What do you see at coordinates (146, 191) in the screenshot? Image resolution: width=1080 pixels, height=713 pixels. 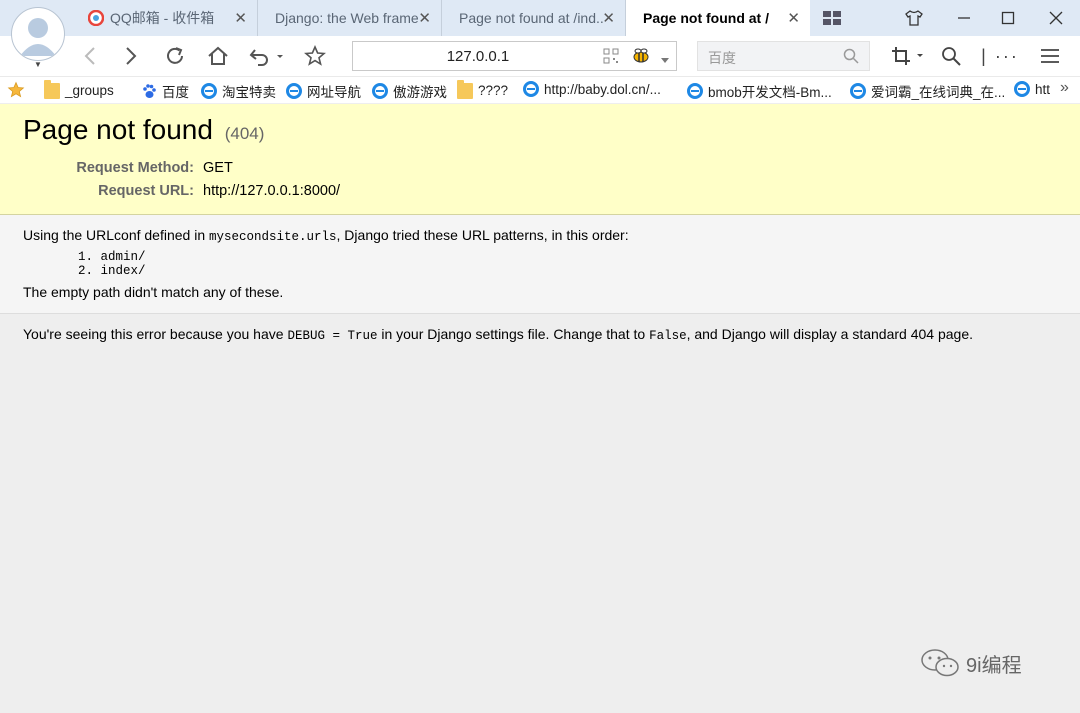 I see `request-url-label: Request URL:` at bounding box center [146, 191].